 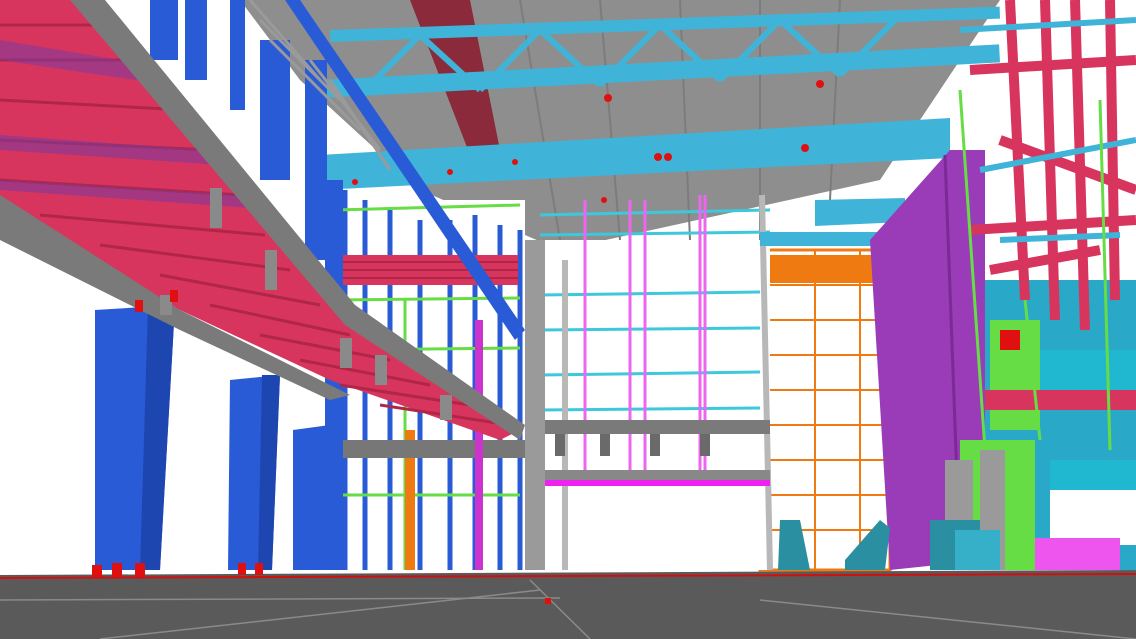 I want to click on floor-slab, so click(x=568, y=604).